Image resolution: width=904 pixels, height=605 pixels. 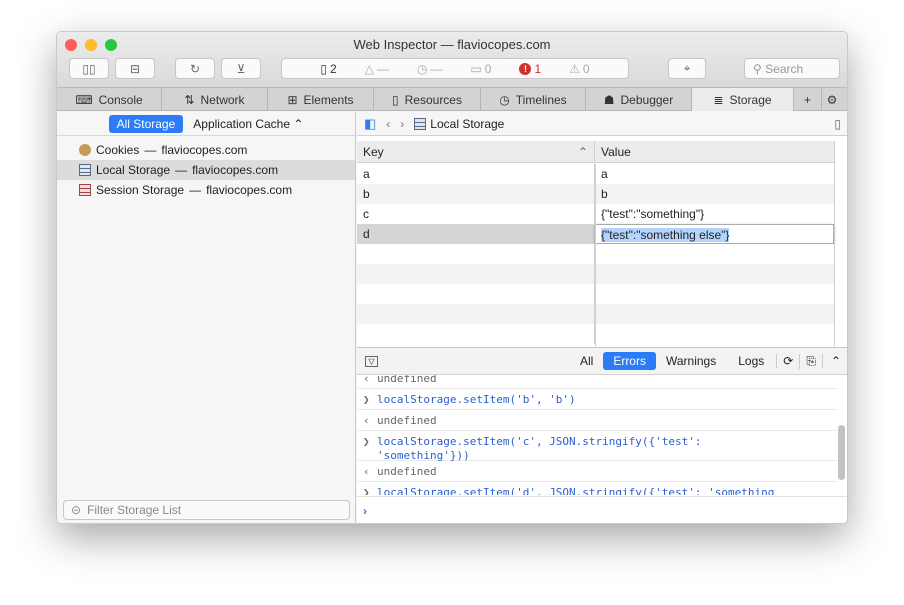 What do you see at coordinates (321, 99) in the screenshot?
I see `tab-elements: ⊞ Elements` at bounding box center [321, 99].